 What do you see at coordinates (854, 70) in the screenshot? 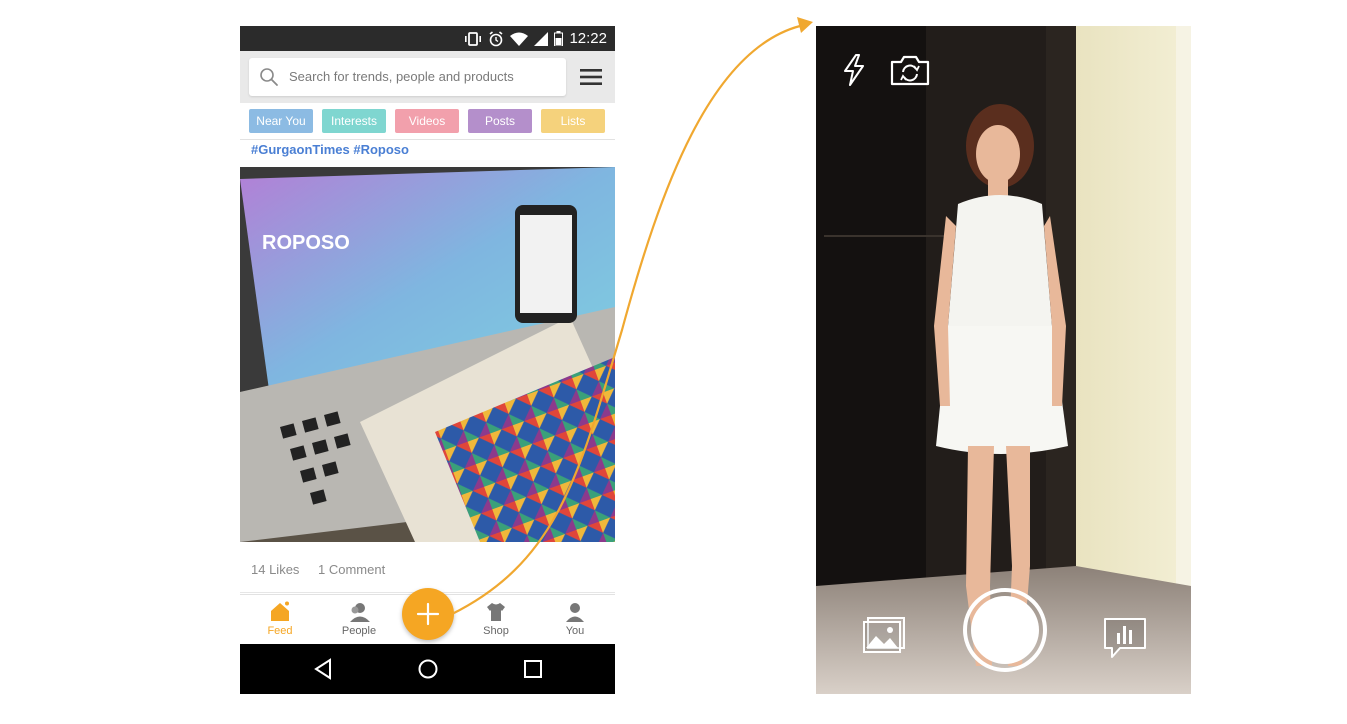
I see `flash-icon` at bounding box center [854, 70].